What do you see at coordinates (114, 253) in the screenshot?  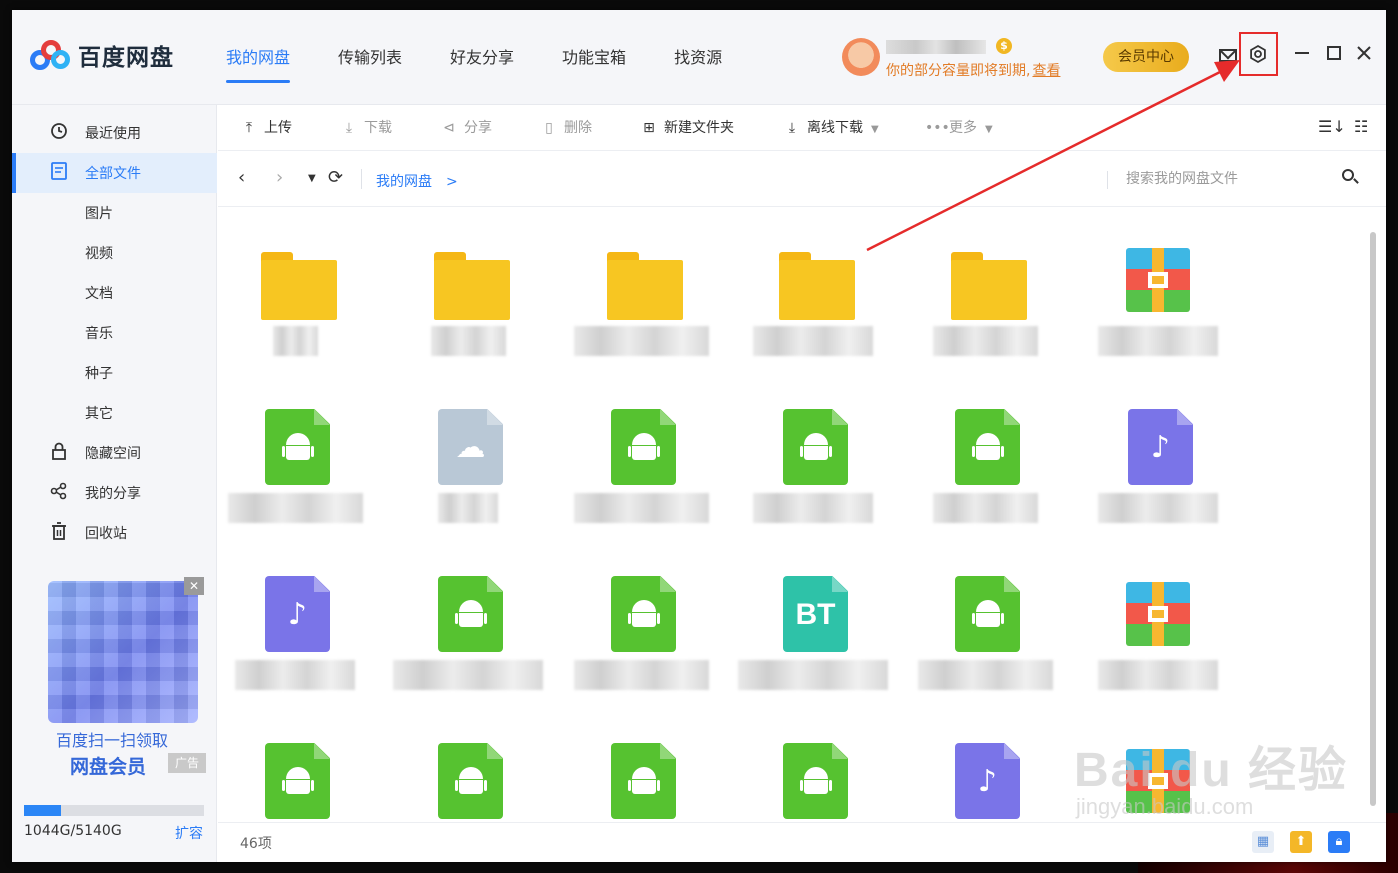 I see `sidebar-item-videos: 视频` at bounding box center [114, 253].